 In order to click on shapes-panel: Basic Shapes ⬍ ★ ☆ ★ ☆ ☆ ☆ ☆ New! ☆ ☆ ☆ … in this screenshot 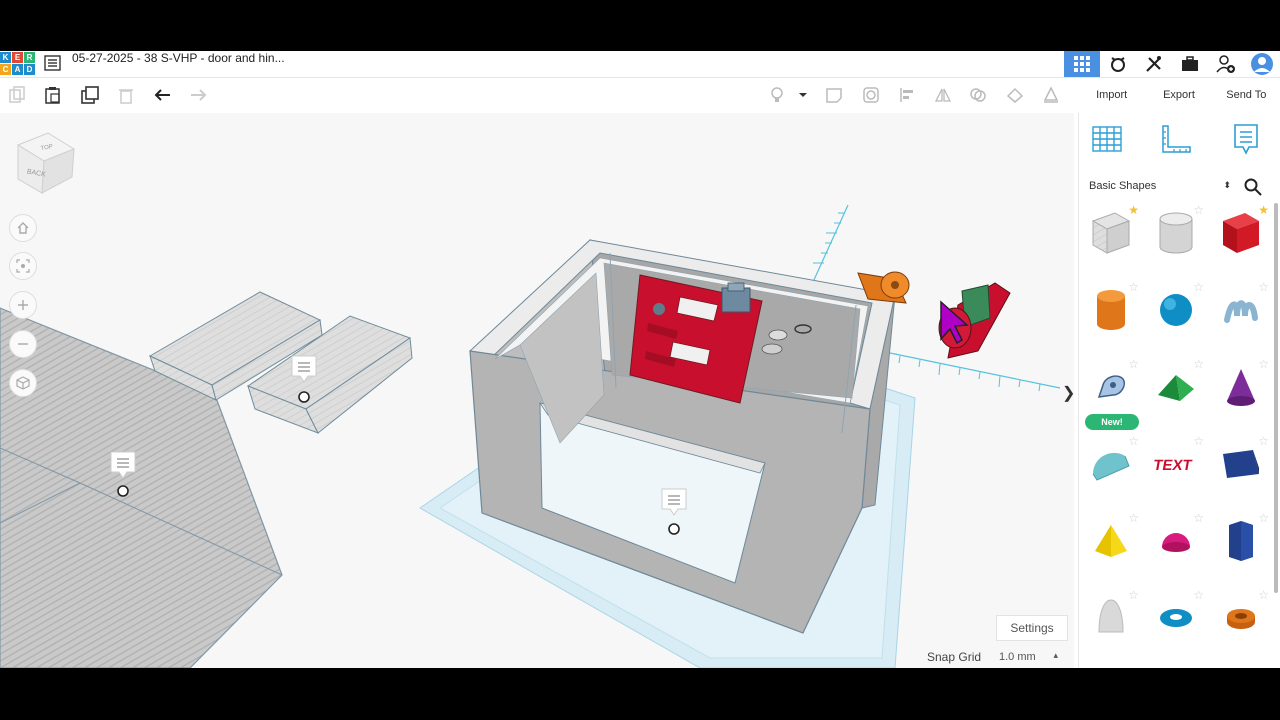, I will do `click(1179, 390)`.